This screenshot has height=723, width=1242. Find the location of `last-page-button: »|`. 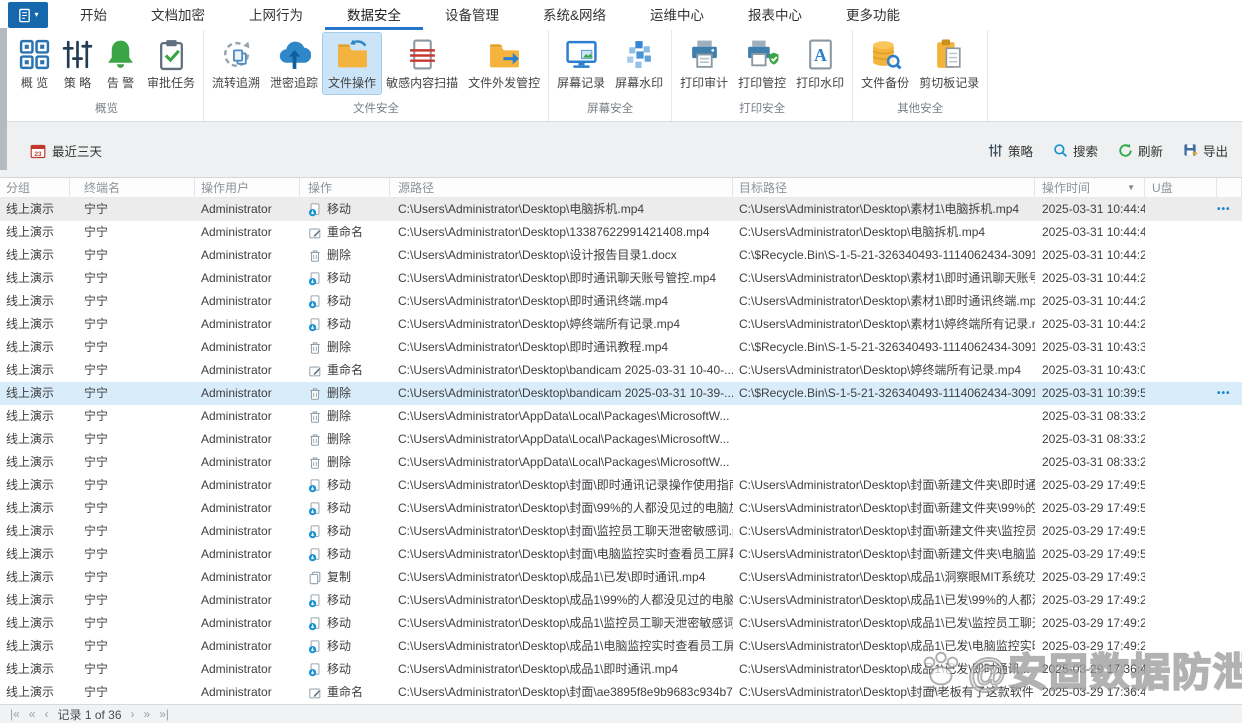

last-page-button: »| is located at coordinates (164, 714).